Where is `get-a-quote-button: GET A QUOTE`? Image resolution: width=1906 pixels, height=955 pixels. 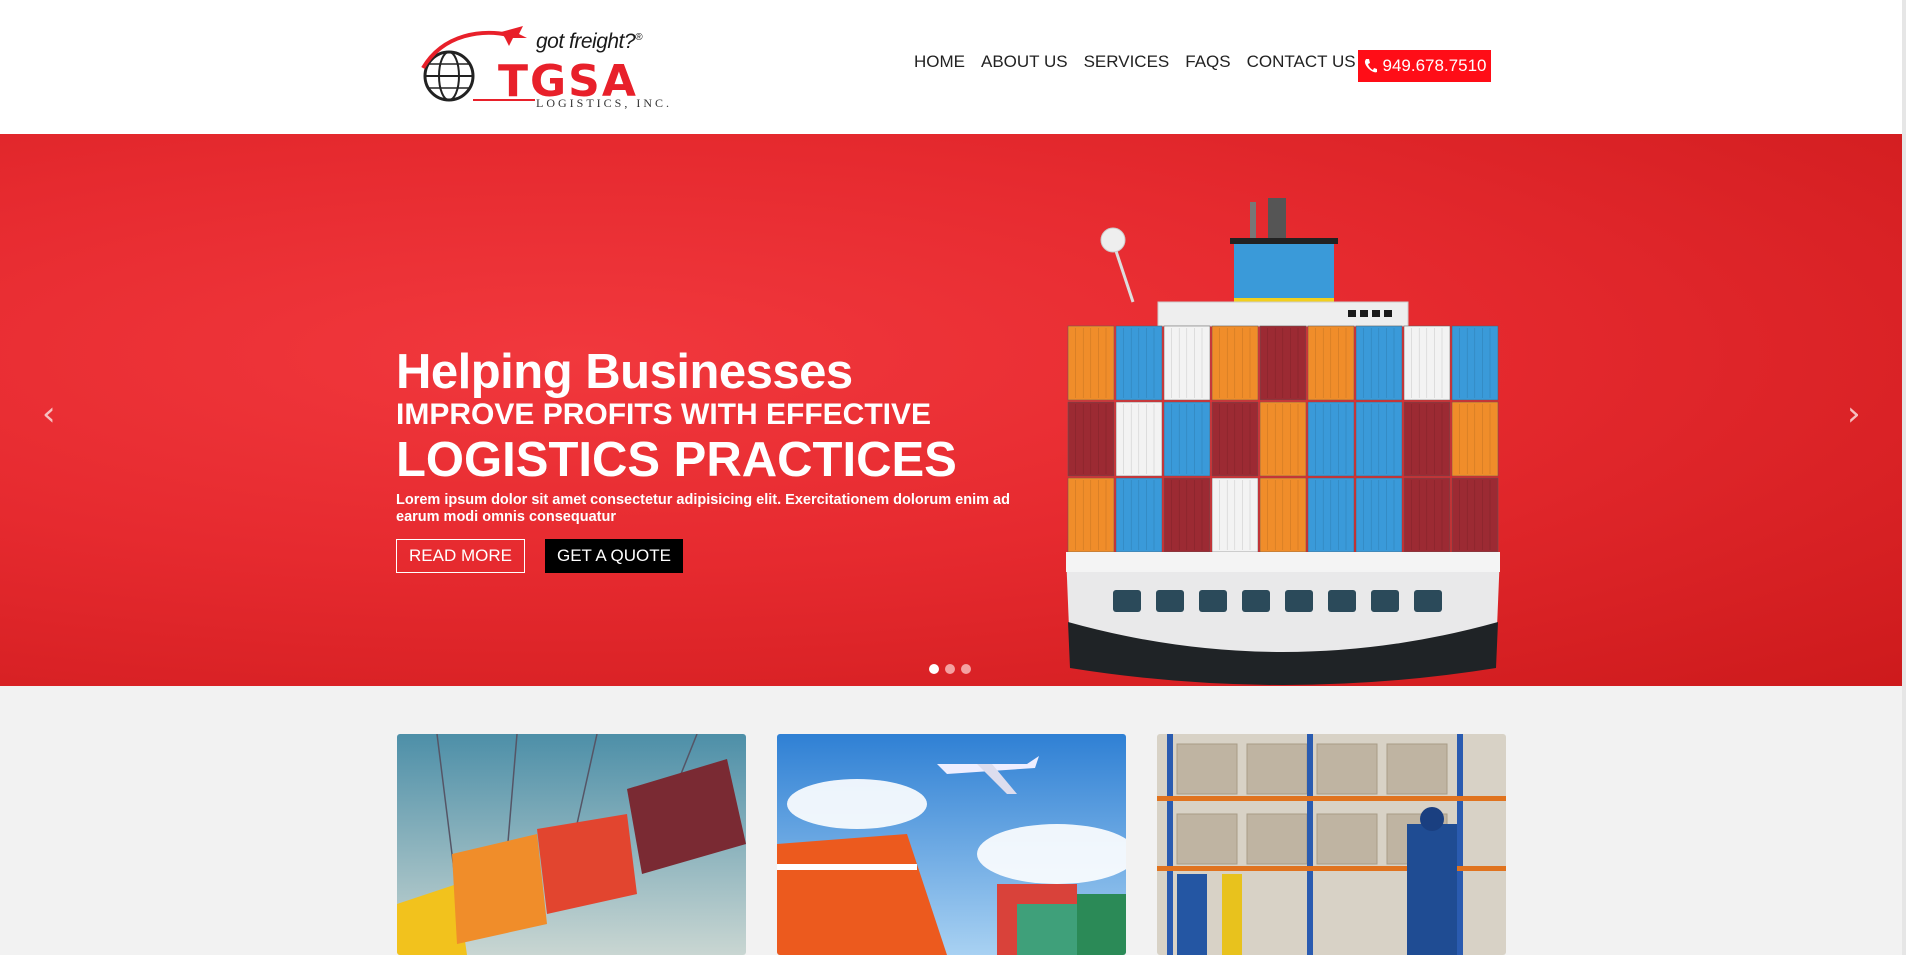 get-a-quote-button: GET A QUOTE is located at coordinates (613, 556).